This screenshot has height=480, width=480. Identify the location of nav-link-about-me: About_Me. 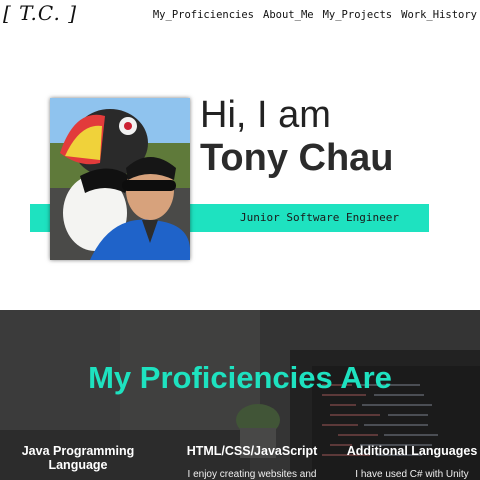
(288, 15).